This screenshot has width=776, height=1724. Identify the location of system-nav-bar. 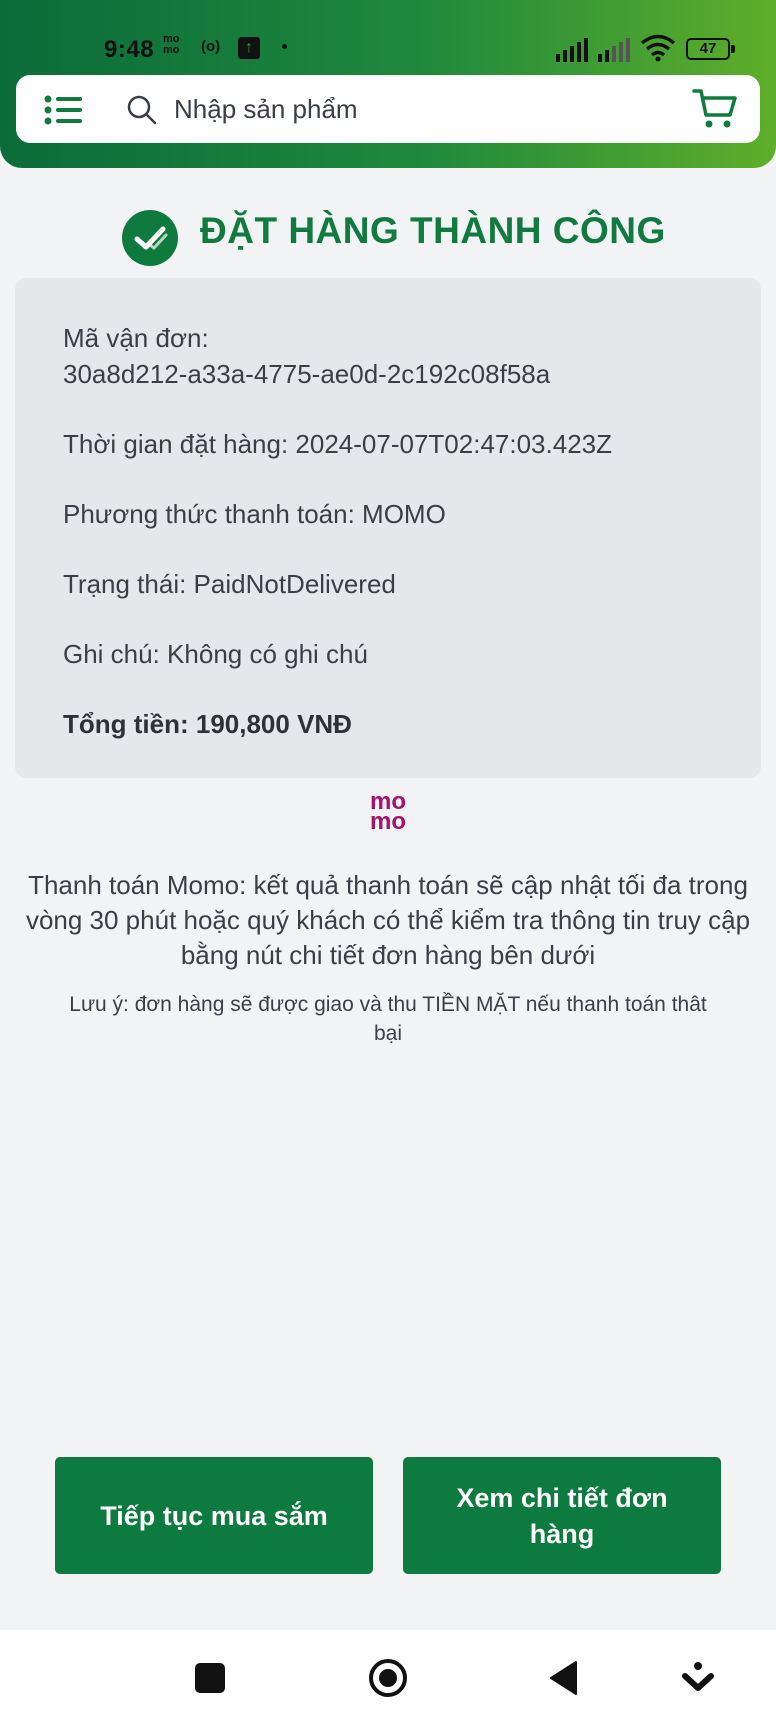
(388, 1677).